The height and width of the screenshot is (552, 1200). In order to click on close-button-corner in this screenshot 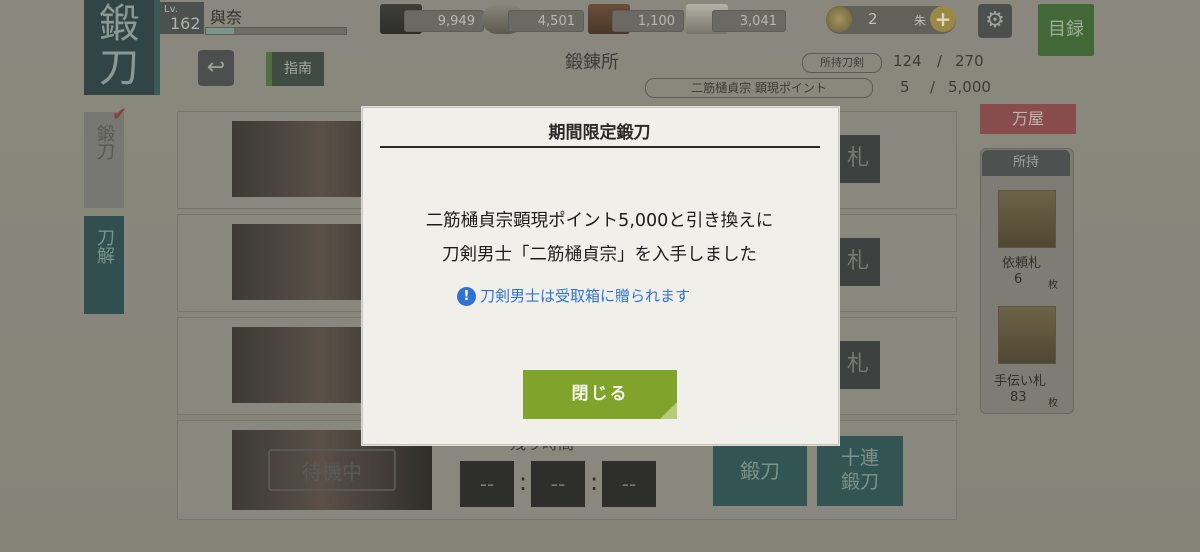, I will do `click(668, 410)`.